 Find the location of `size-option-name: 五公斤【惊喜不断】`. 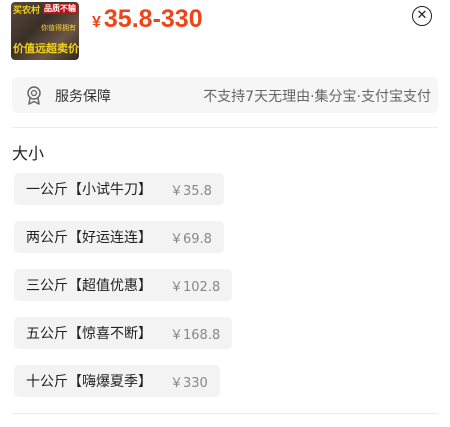

size-option-name: 五公斤【惊喜不断】 is located at coordinates (89, 334).